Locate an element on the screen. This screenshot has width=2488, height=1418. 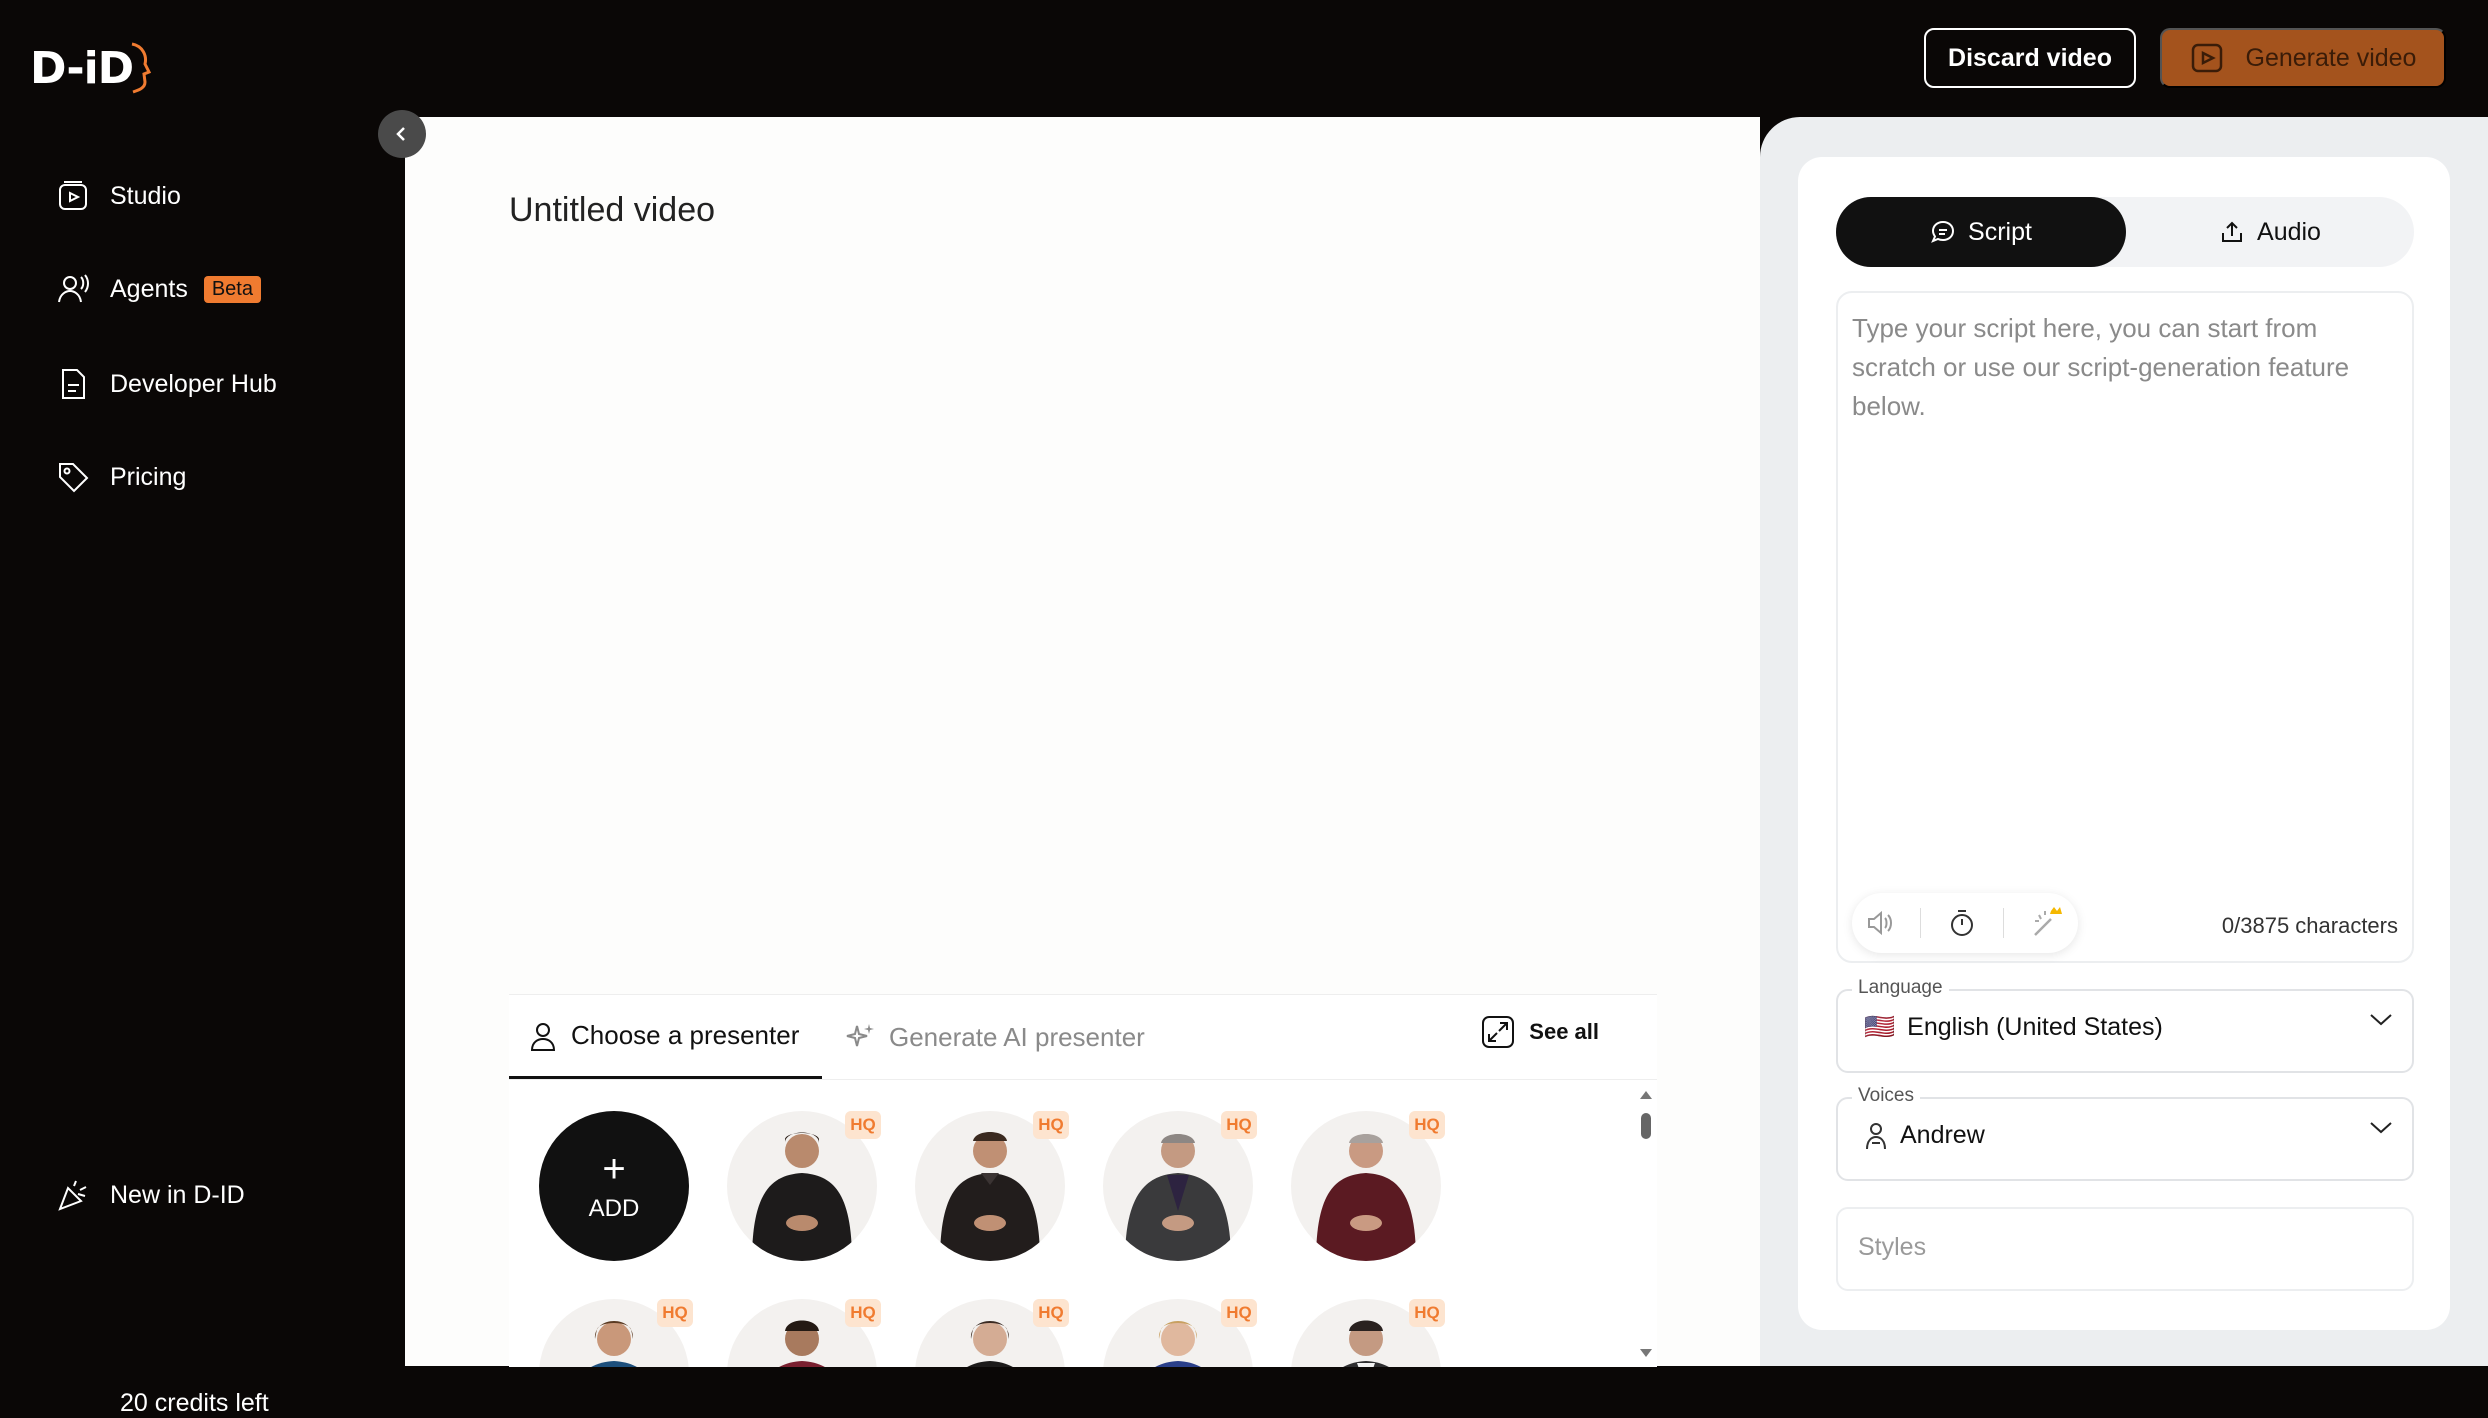
tab-label: Generate AI presenter is located at coordinates (1017, 1036).